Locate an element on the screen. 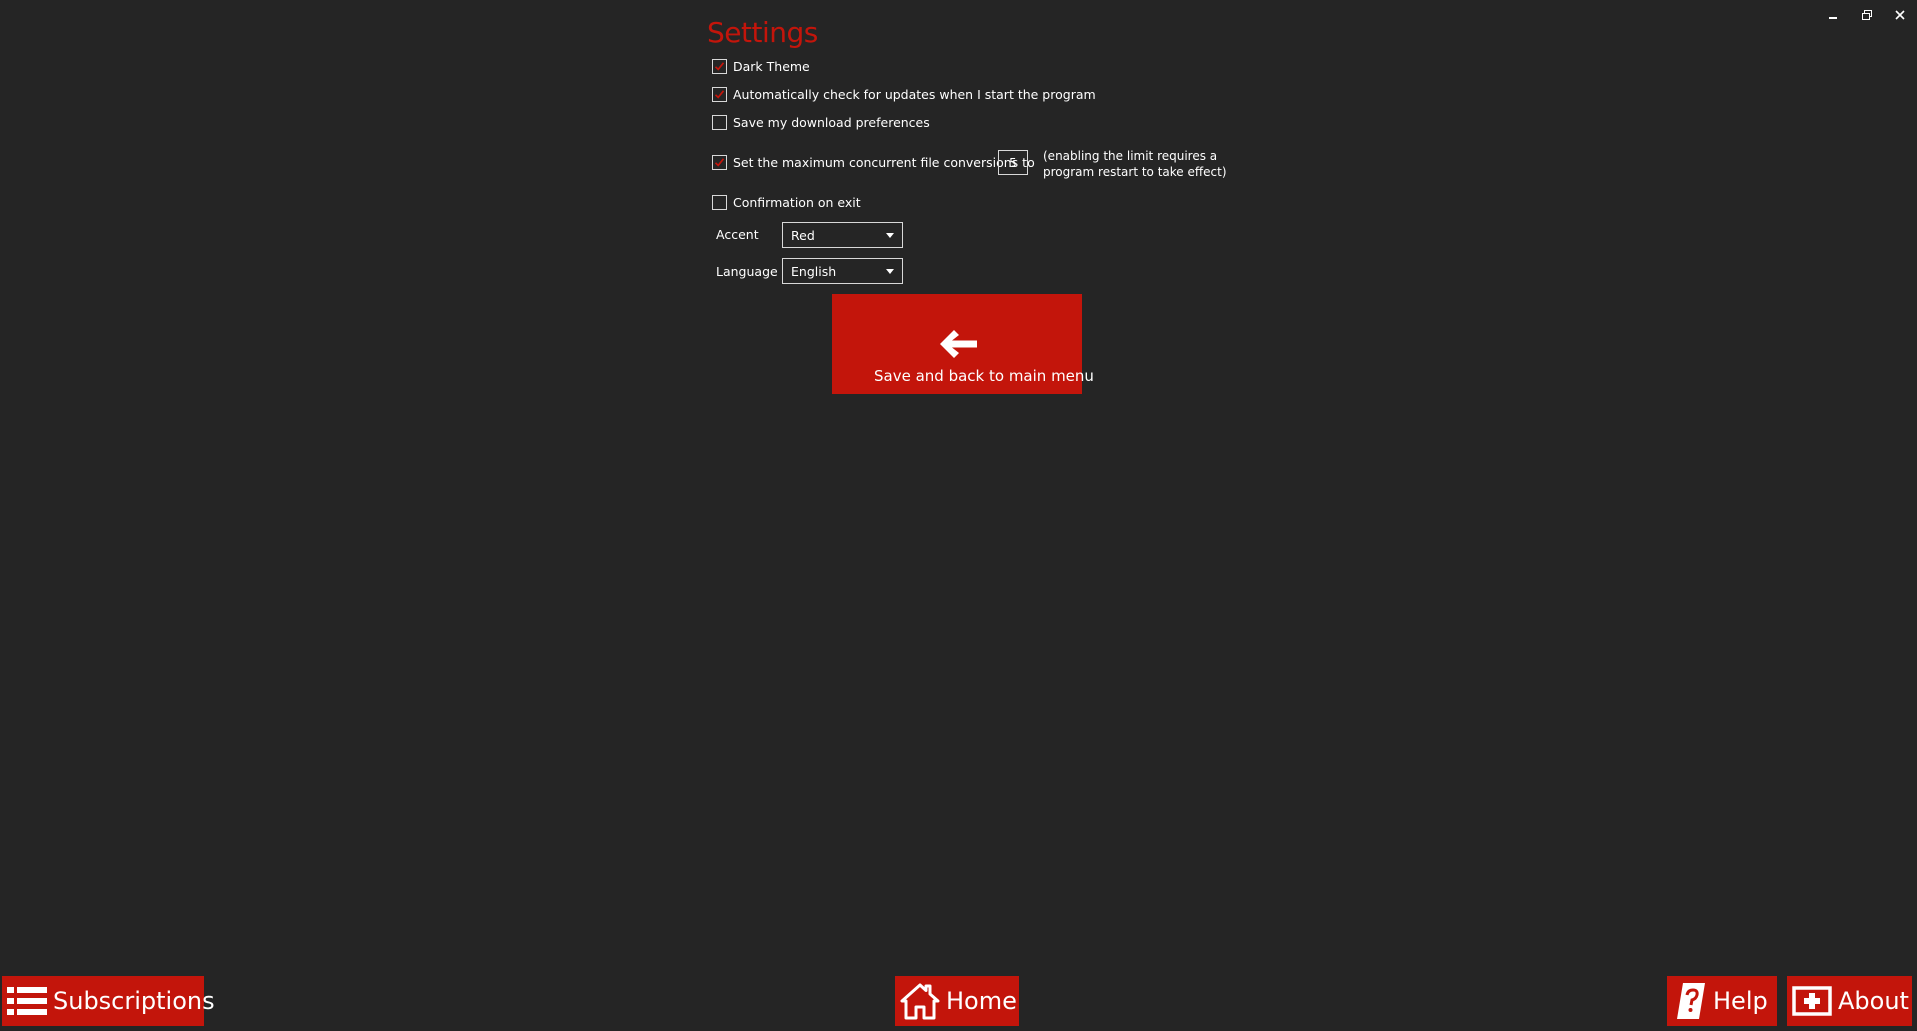  max-conversions-checkbox is located at coordinates (719, 162).